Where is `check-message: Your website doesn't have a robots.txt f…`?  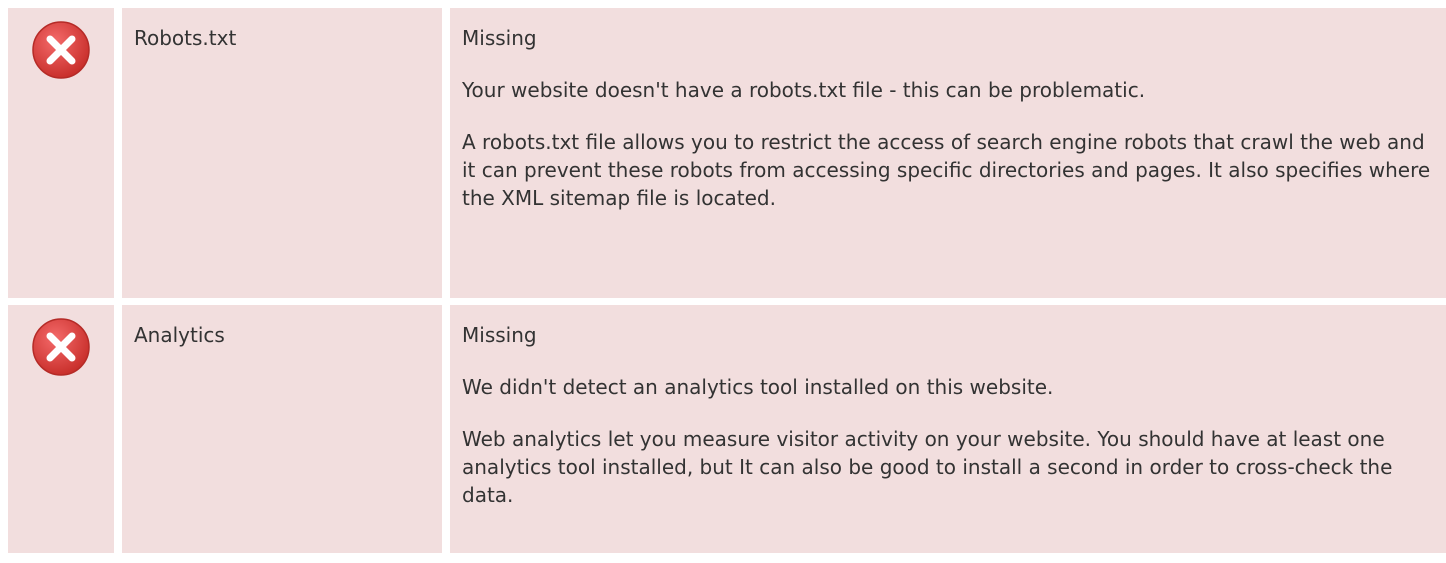 check-message: Your website doesn't have a robots.txt f… is located at coordinates (804, 90).